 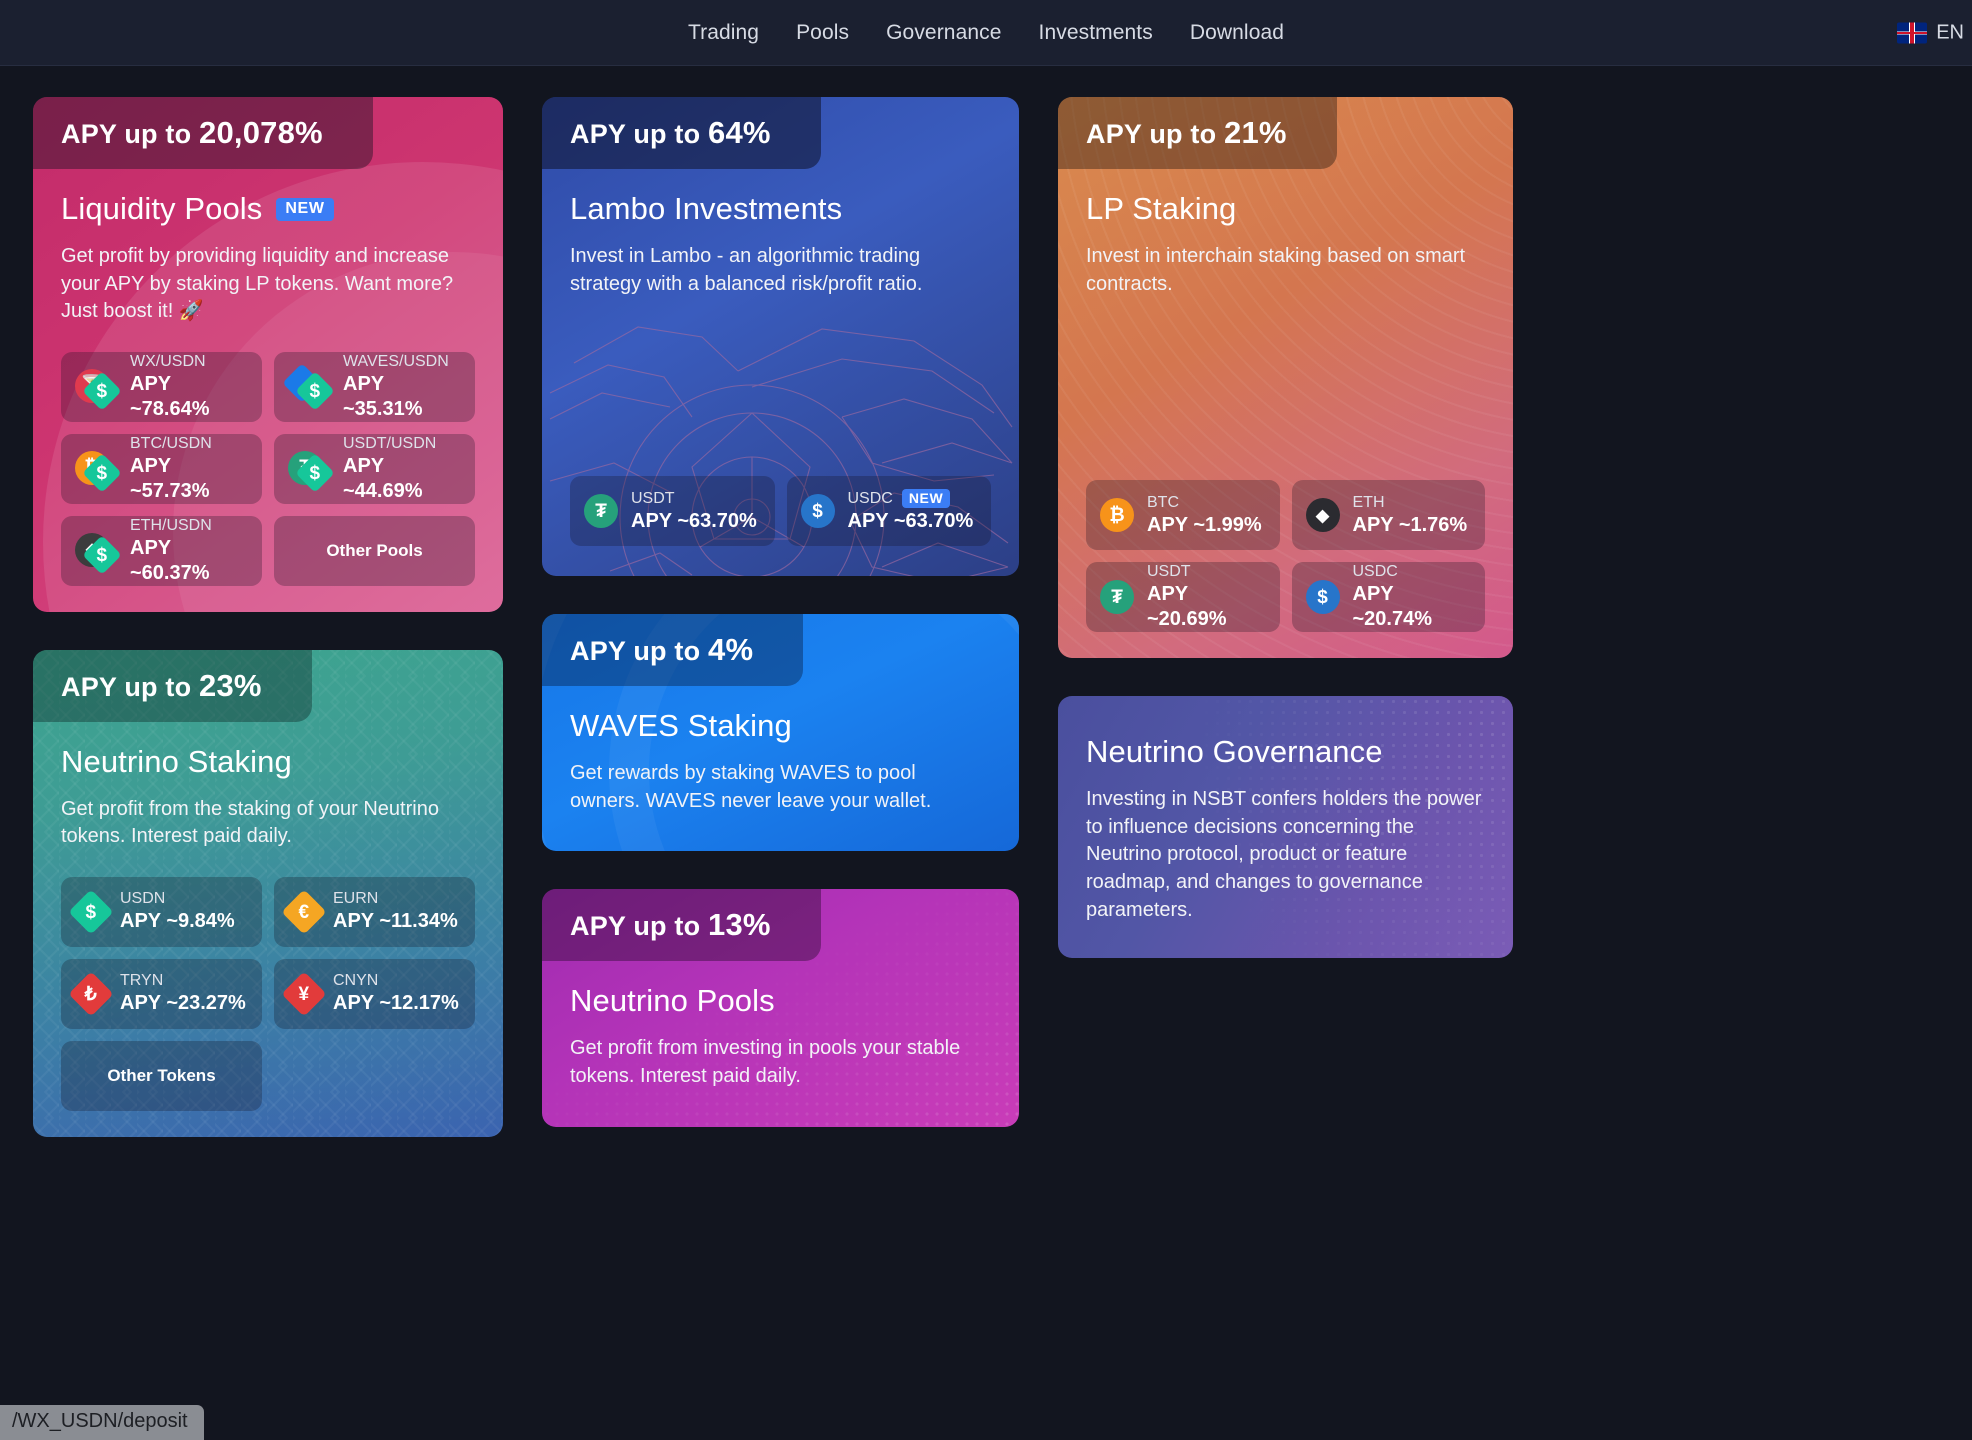 I want to click on token-apy-value: APY ~12.17%, so click(x=396, y=1003).